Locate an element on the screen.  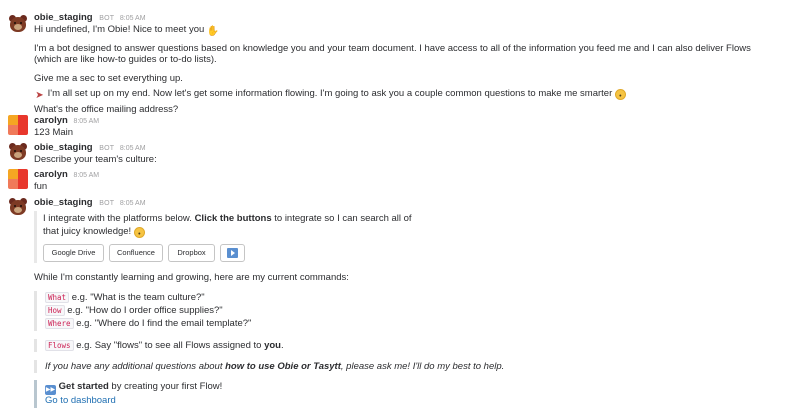
message-text: 123 Main is located at coordinates (54, 132).